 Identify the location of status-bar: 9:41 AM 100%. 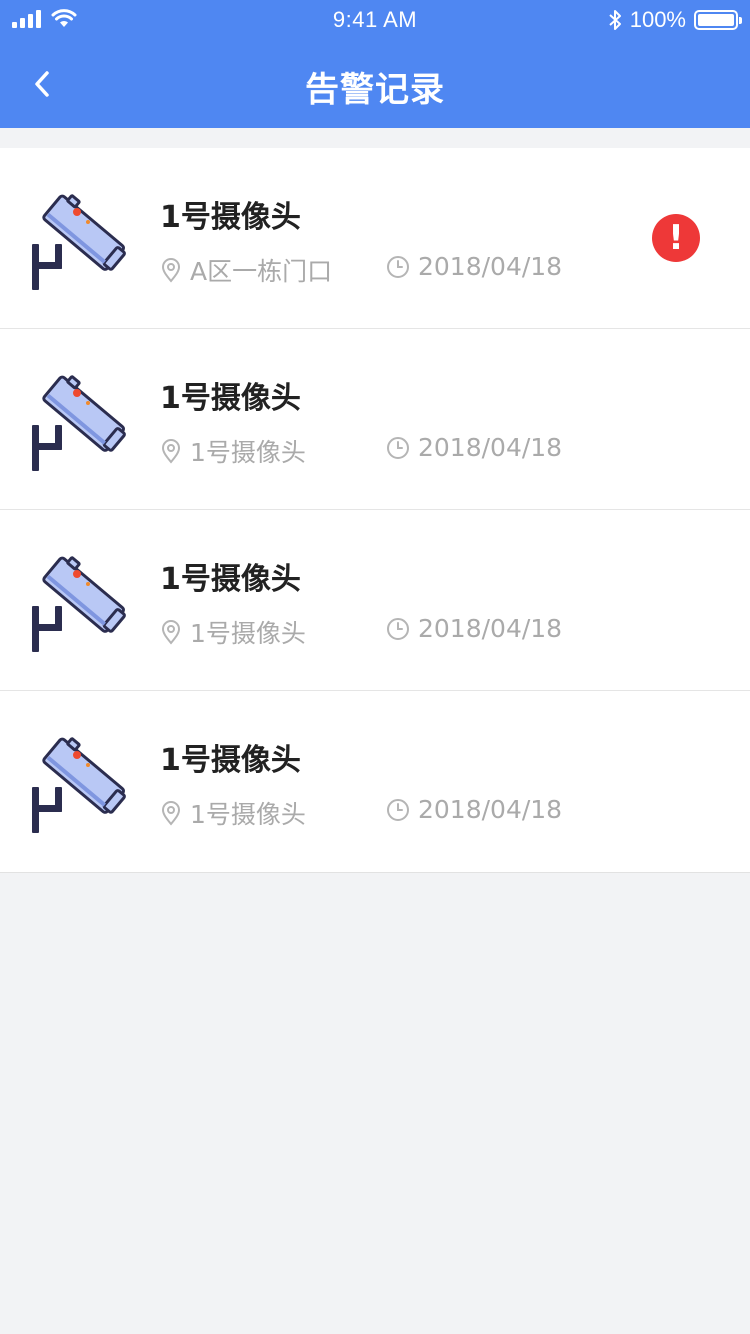
(375, 20).